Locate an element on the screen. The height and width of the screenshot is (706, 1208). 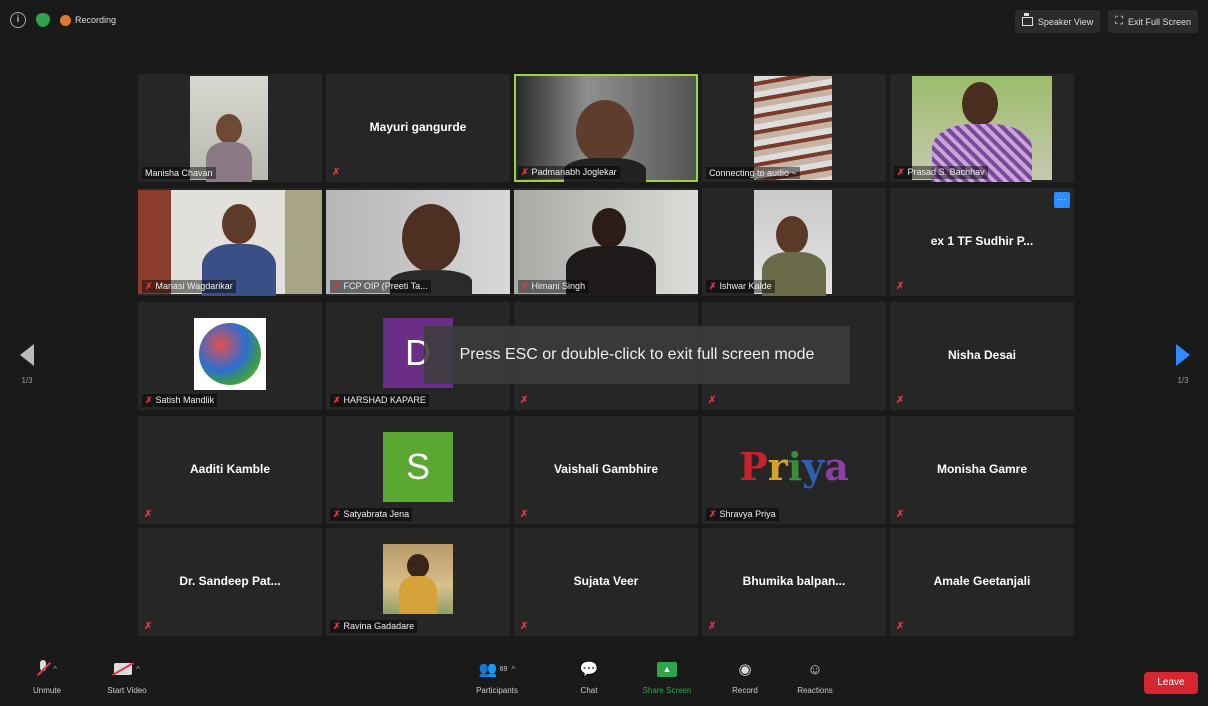
participant-name: Nisha Desai is located at coordinates (982, 355).